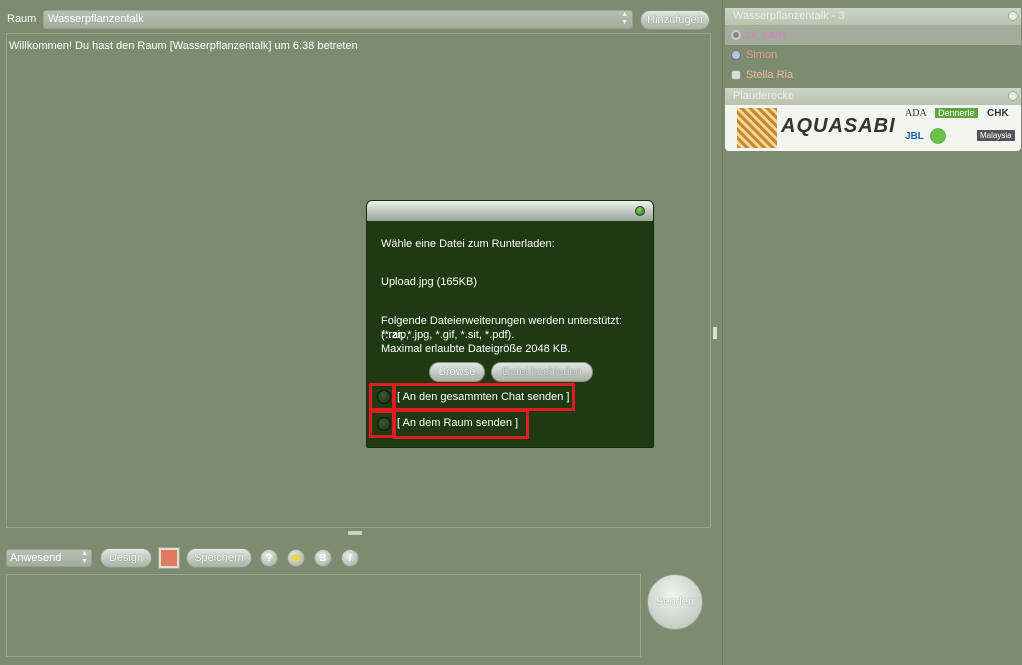  What do you see at coordinates (873, 16) in the screenshot?
I see `users-header: Wasserpflanzentalk - 3` at bounding box center [873, 16].